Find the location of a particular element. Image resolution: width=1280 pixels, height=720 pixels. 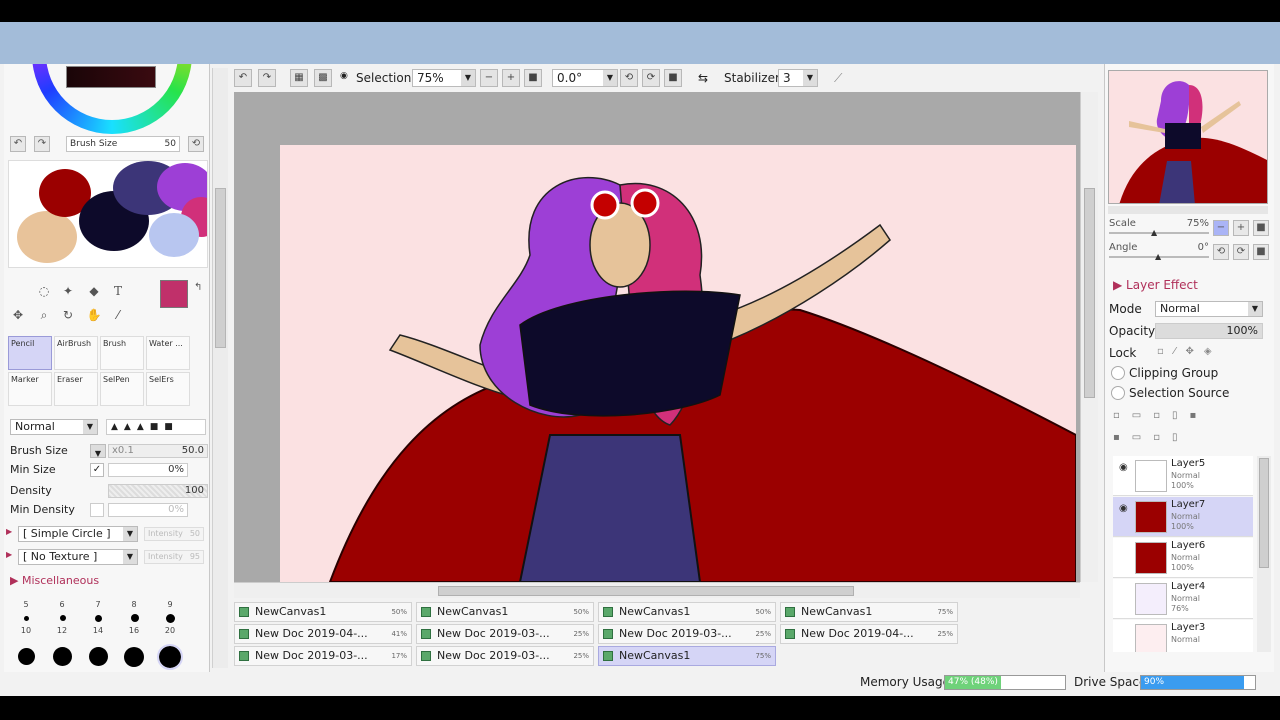

angle-slider: Angle 0° ▲ is located at coordinates (1159, 251).